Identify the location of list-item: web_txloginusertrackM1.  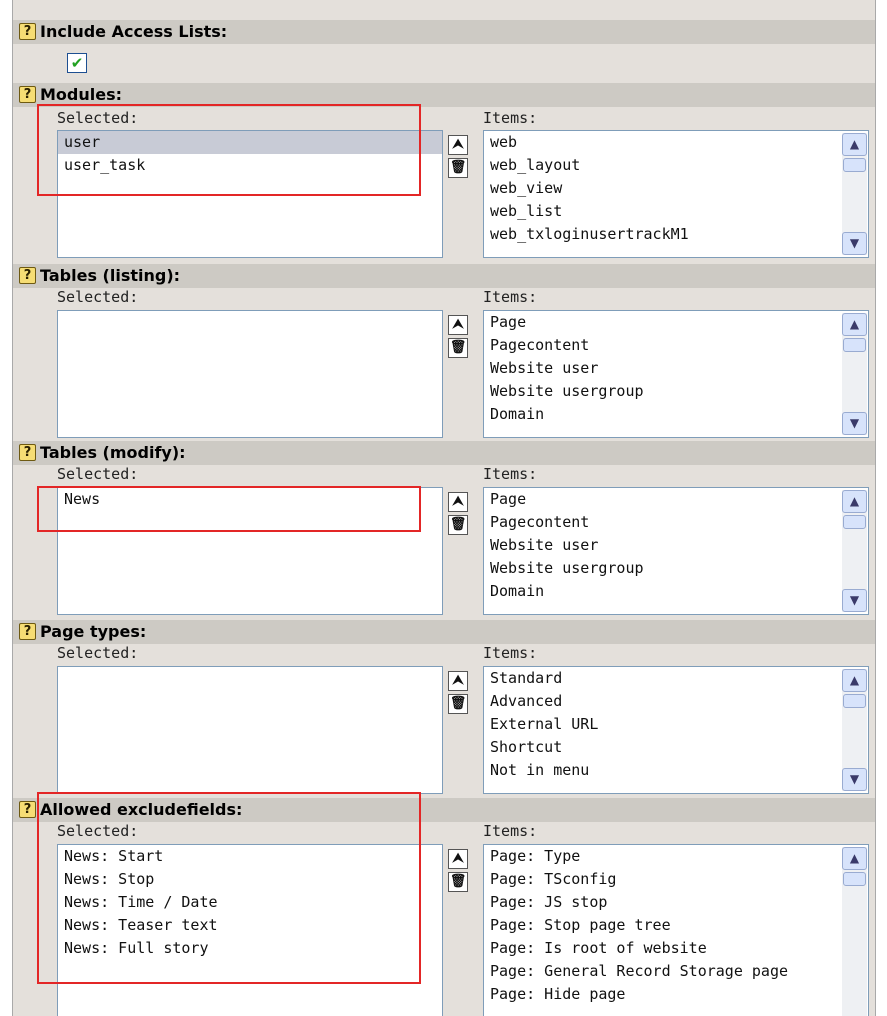
(661, 234).